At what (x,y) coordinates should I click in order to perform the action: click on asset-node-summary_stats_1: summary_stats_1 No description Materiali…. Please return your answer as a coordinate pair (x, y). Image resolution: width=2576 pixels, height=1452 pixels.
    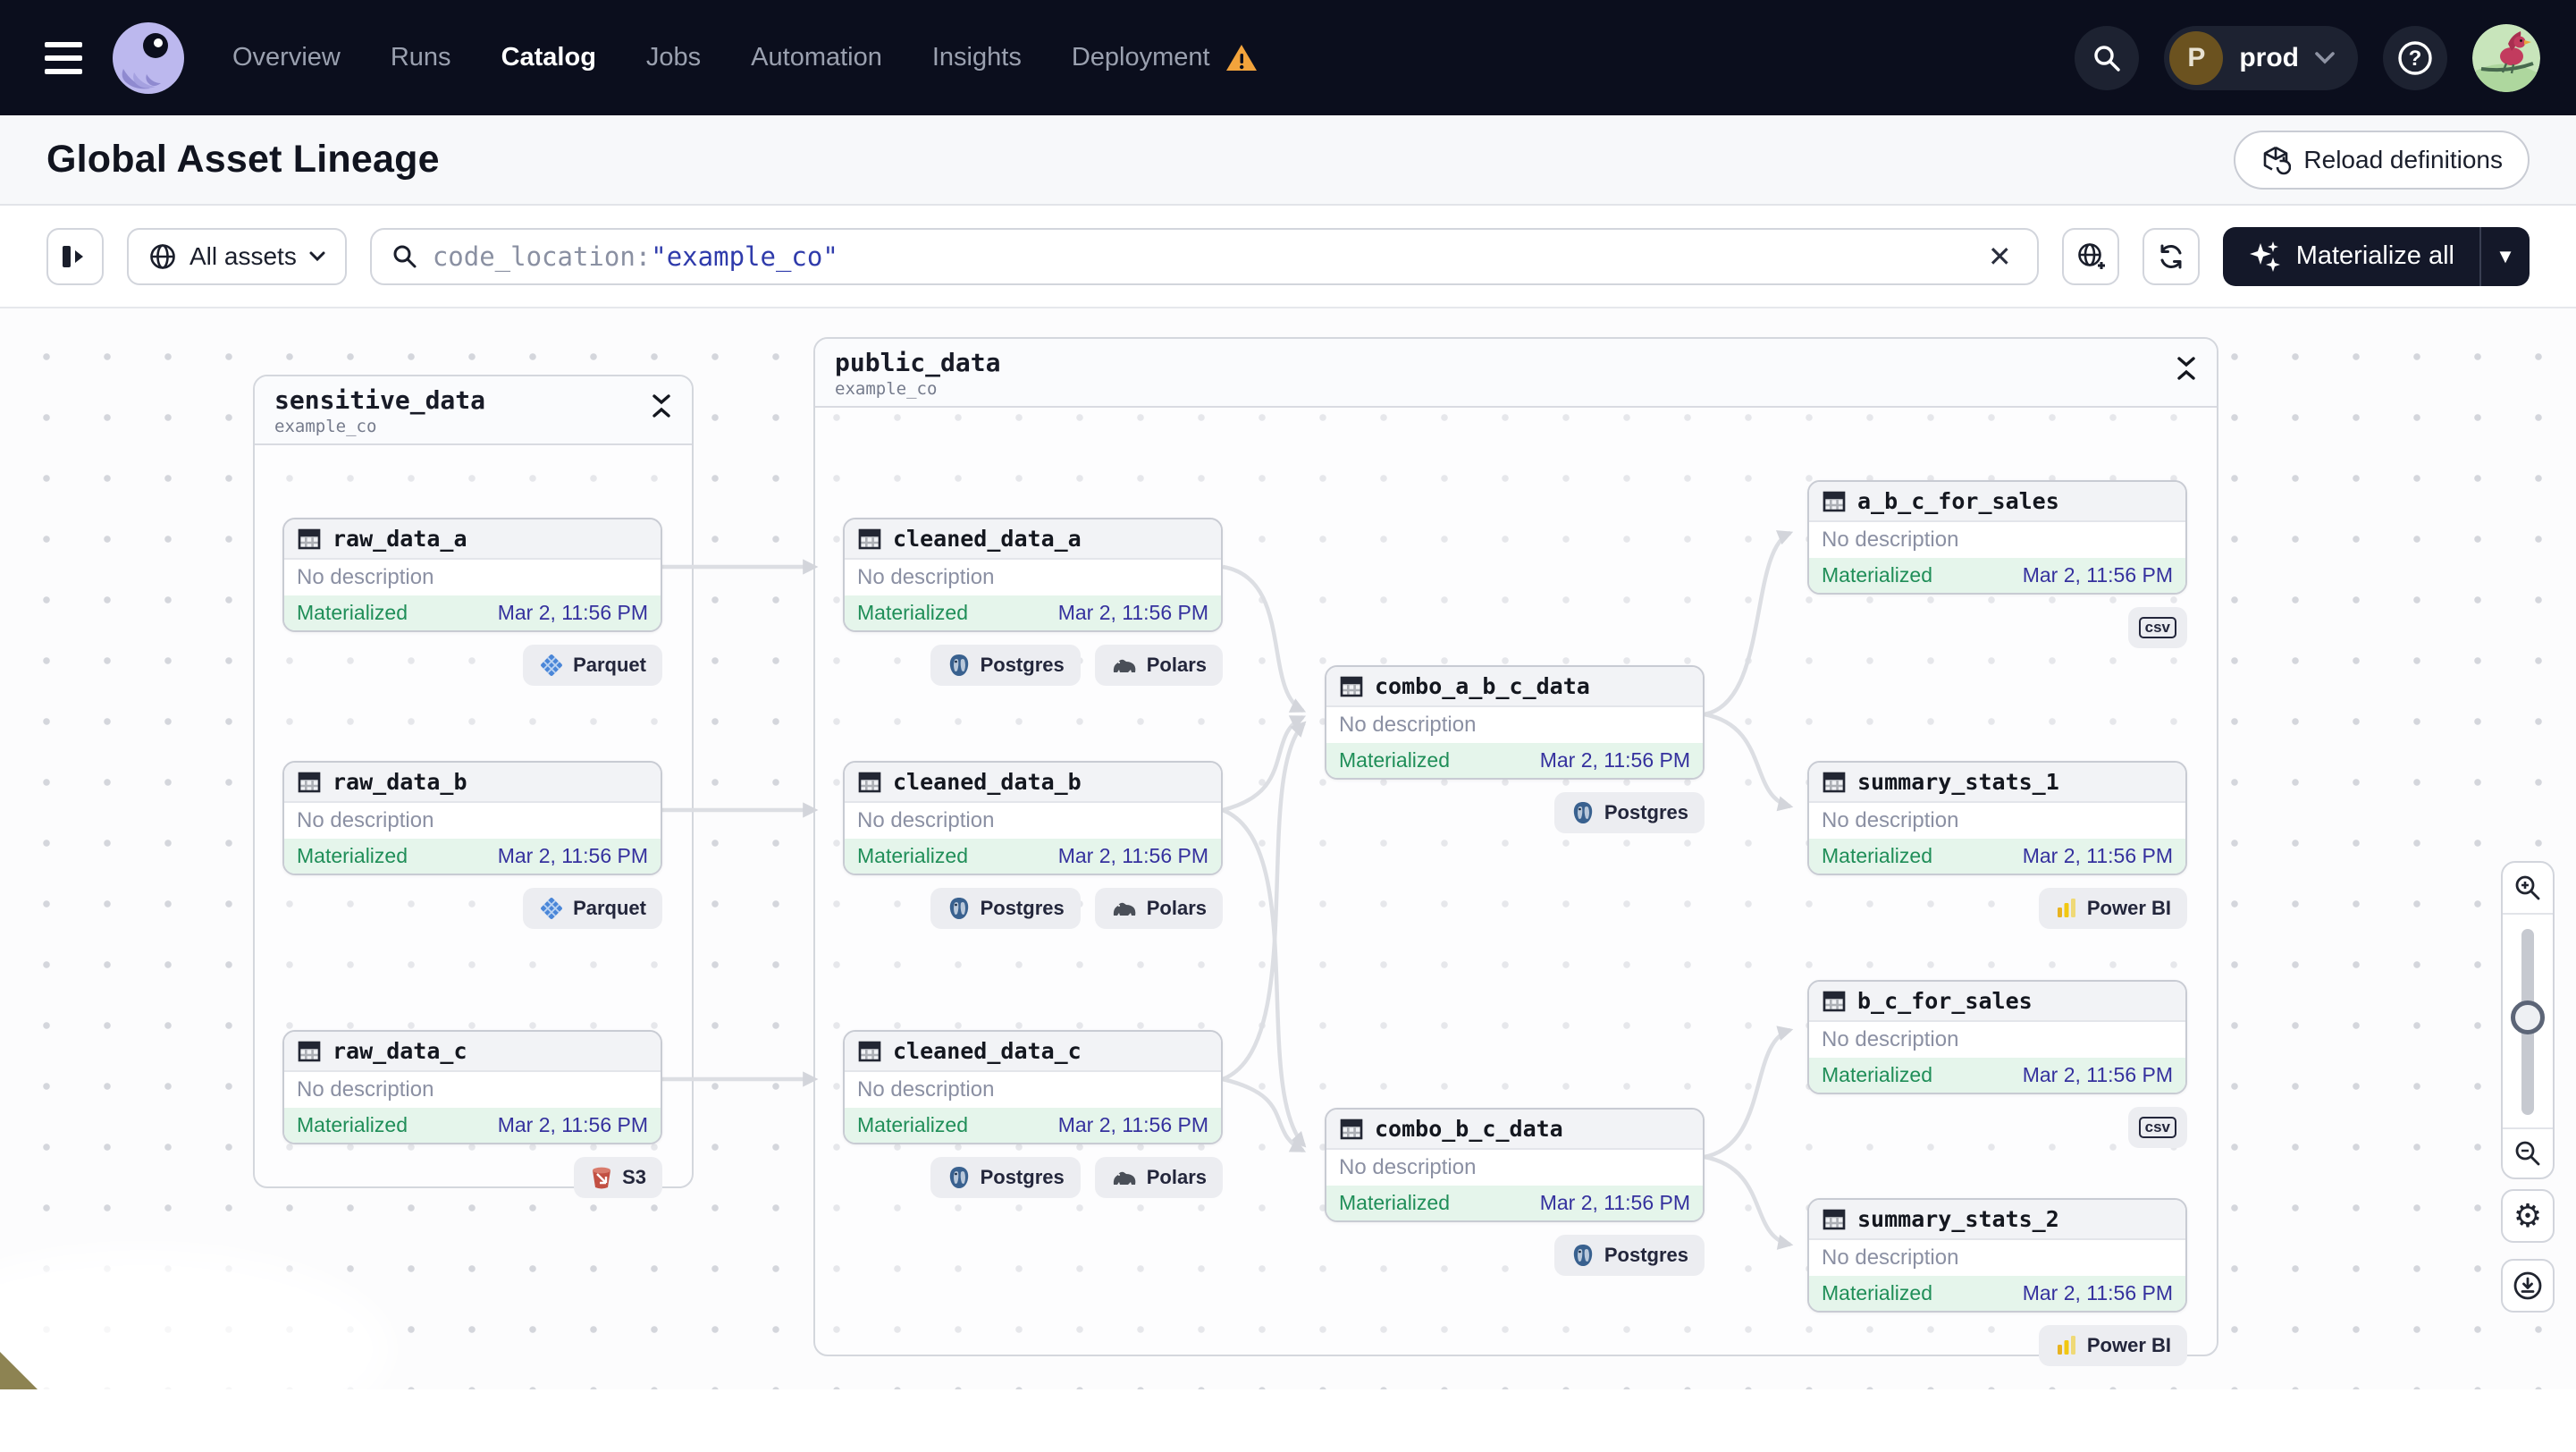
    Looking at the image, I should click on (1997, 845).